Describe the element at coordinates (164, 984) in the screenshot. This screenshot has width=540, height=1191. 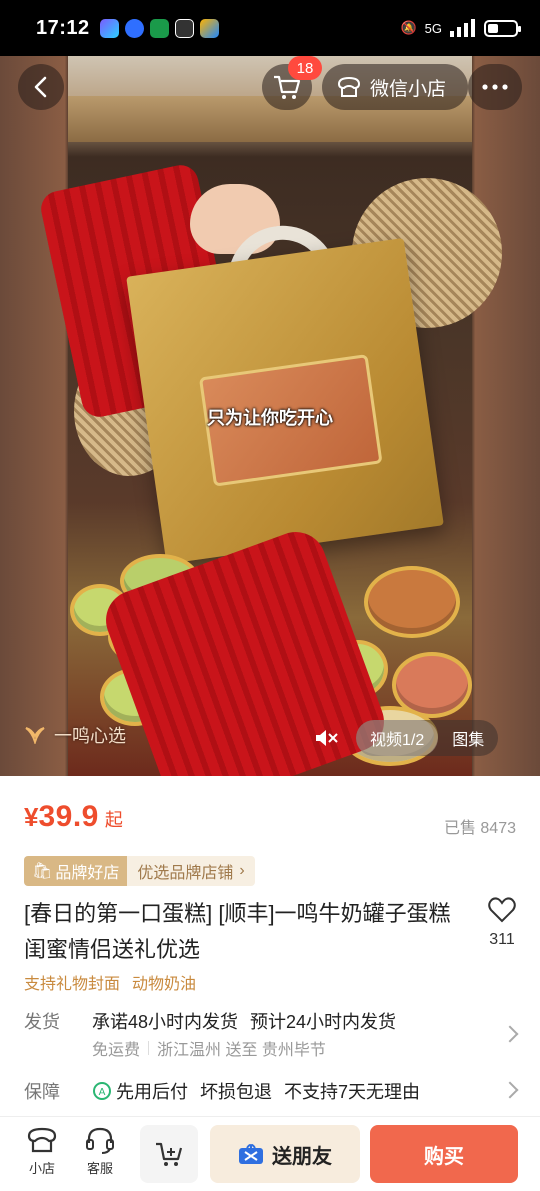
I see `feature-tag: 动物奶油` at that location.